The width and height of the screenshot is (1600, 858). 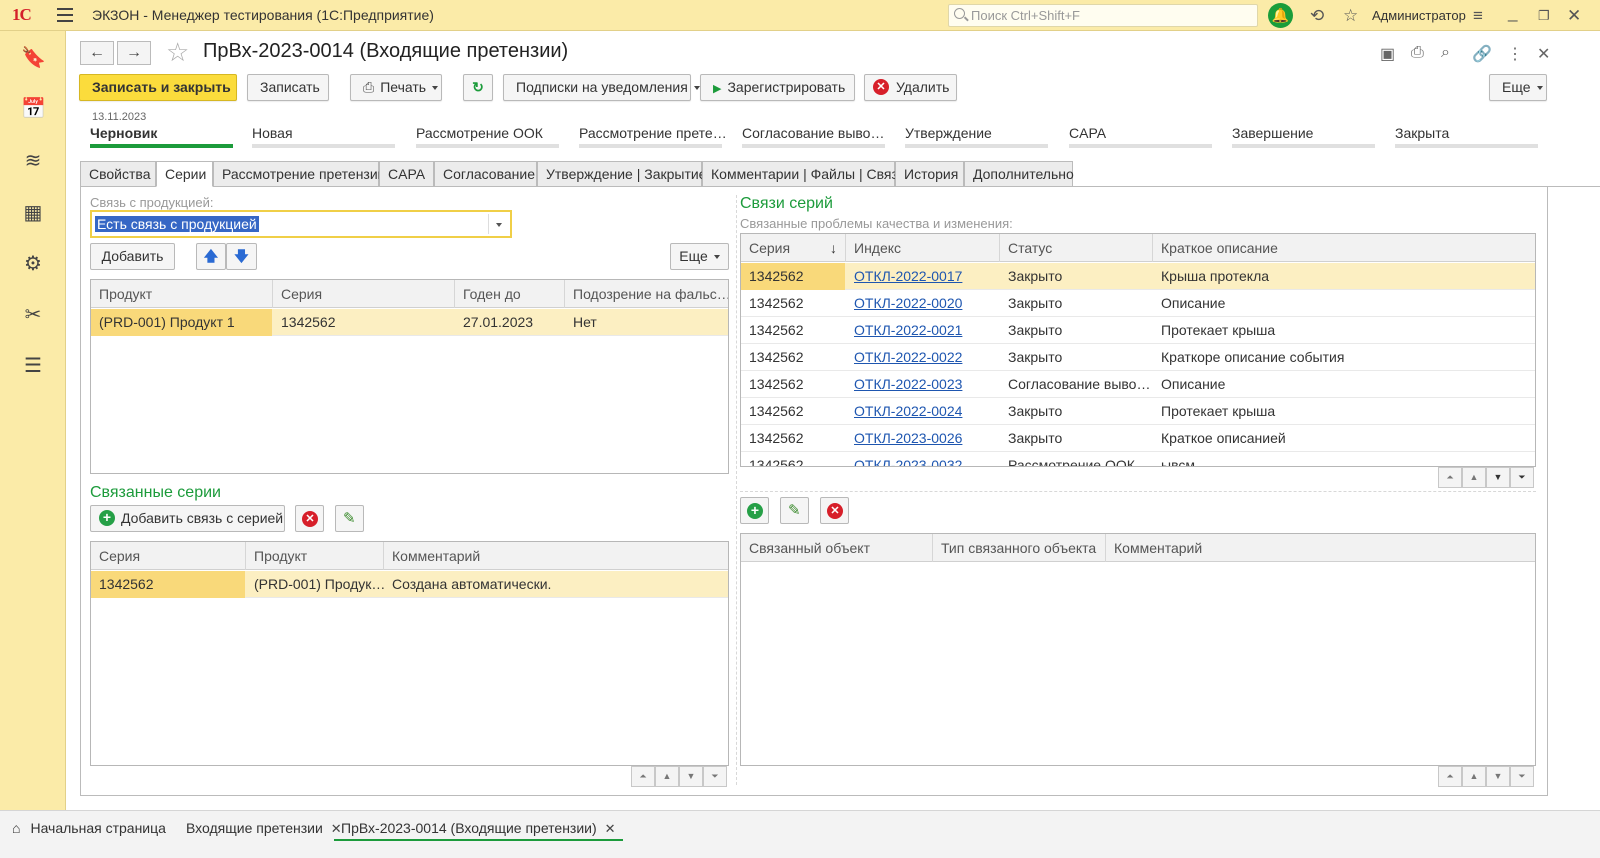 I want to click on col-related-object: Связанный объект, so click(x=837, y=548).